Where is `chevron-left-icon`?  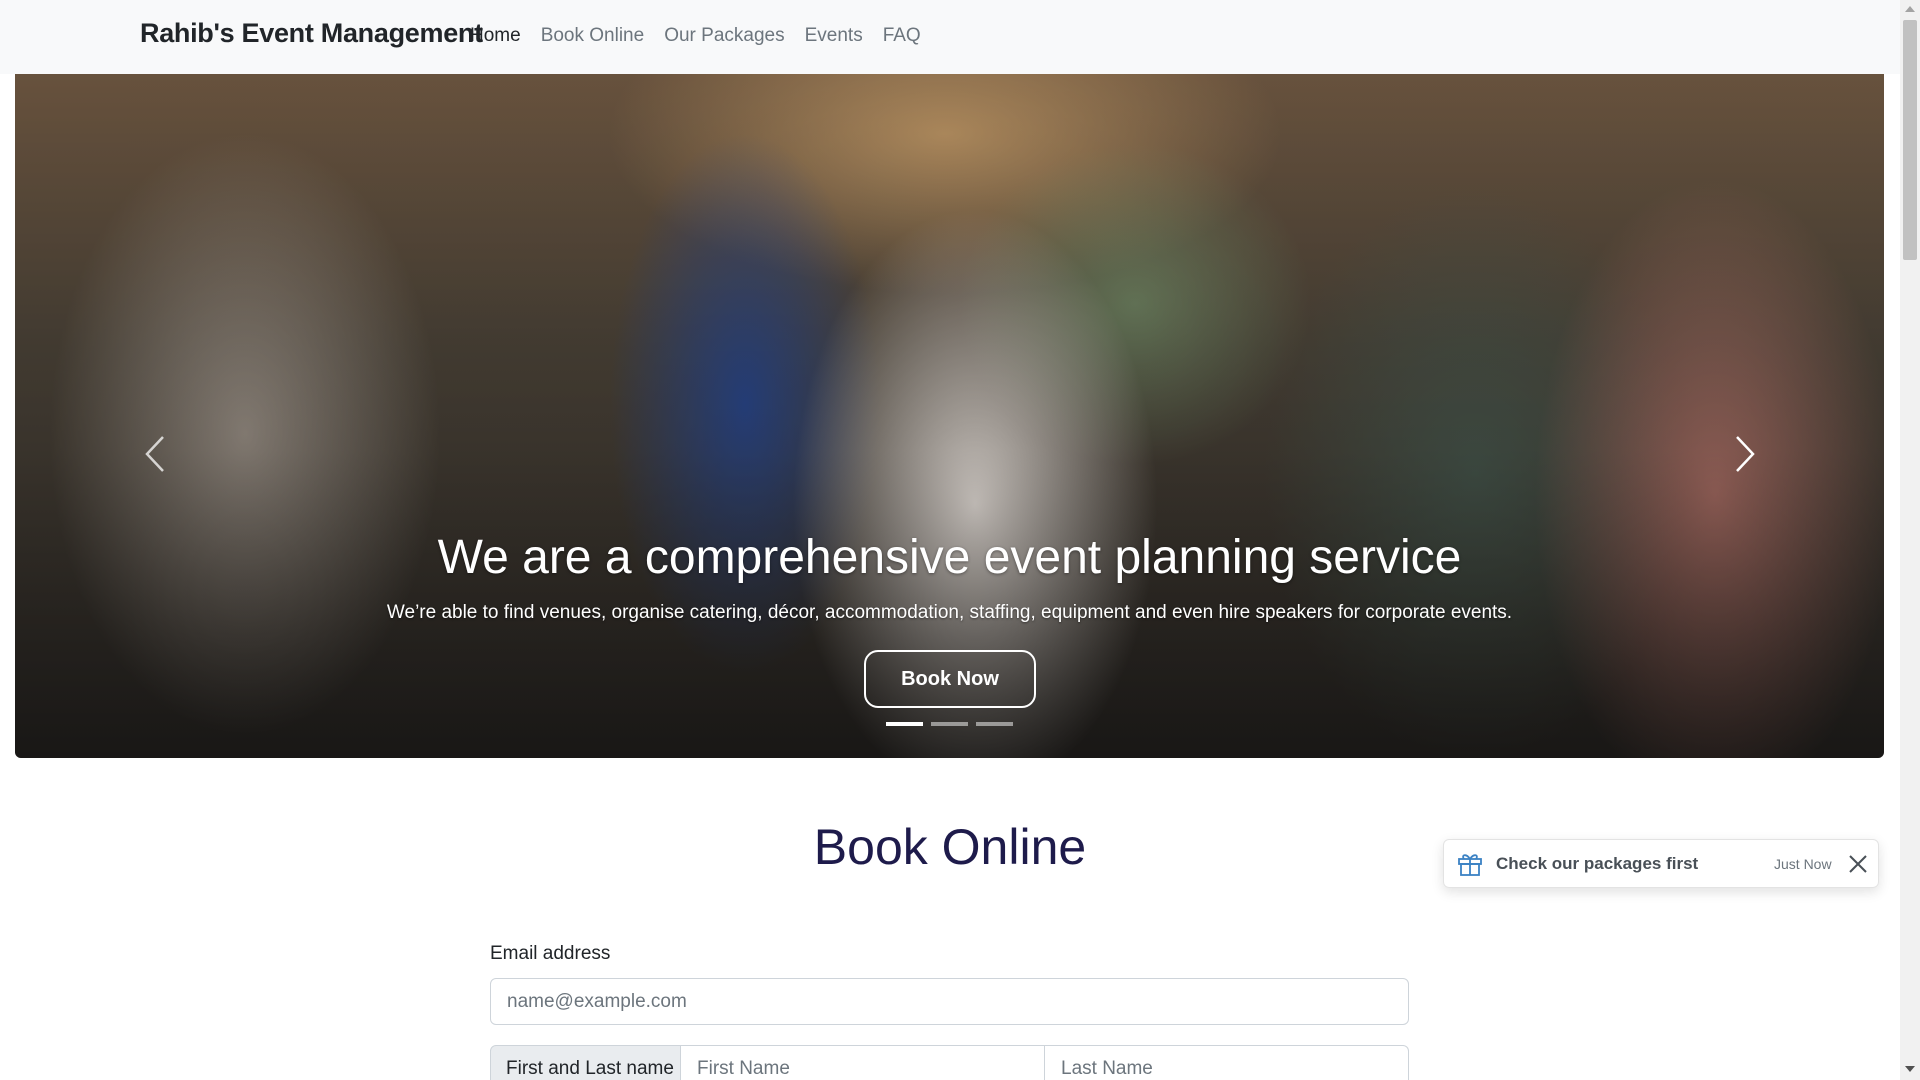
chevron-left-icon is located at coordinates (154, 454).